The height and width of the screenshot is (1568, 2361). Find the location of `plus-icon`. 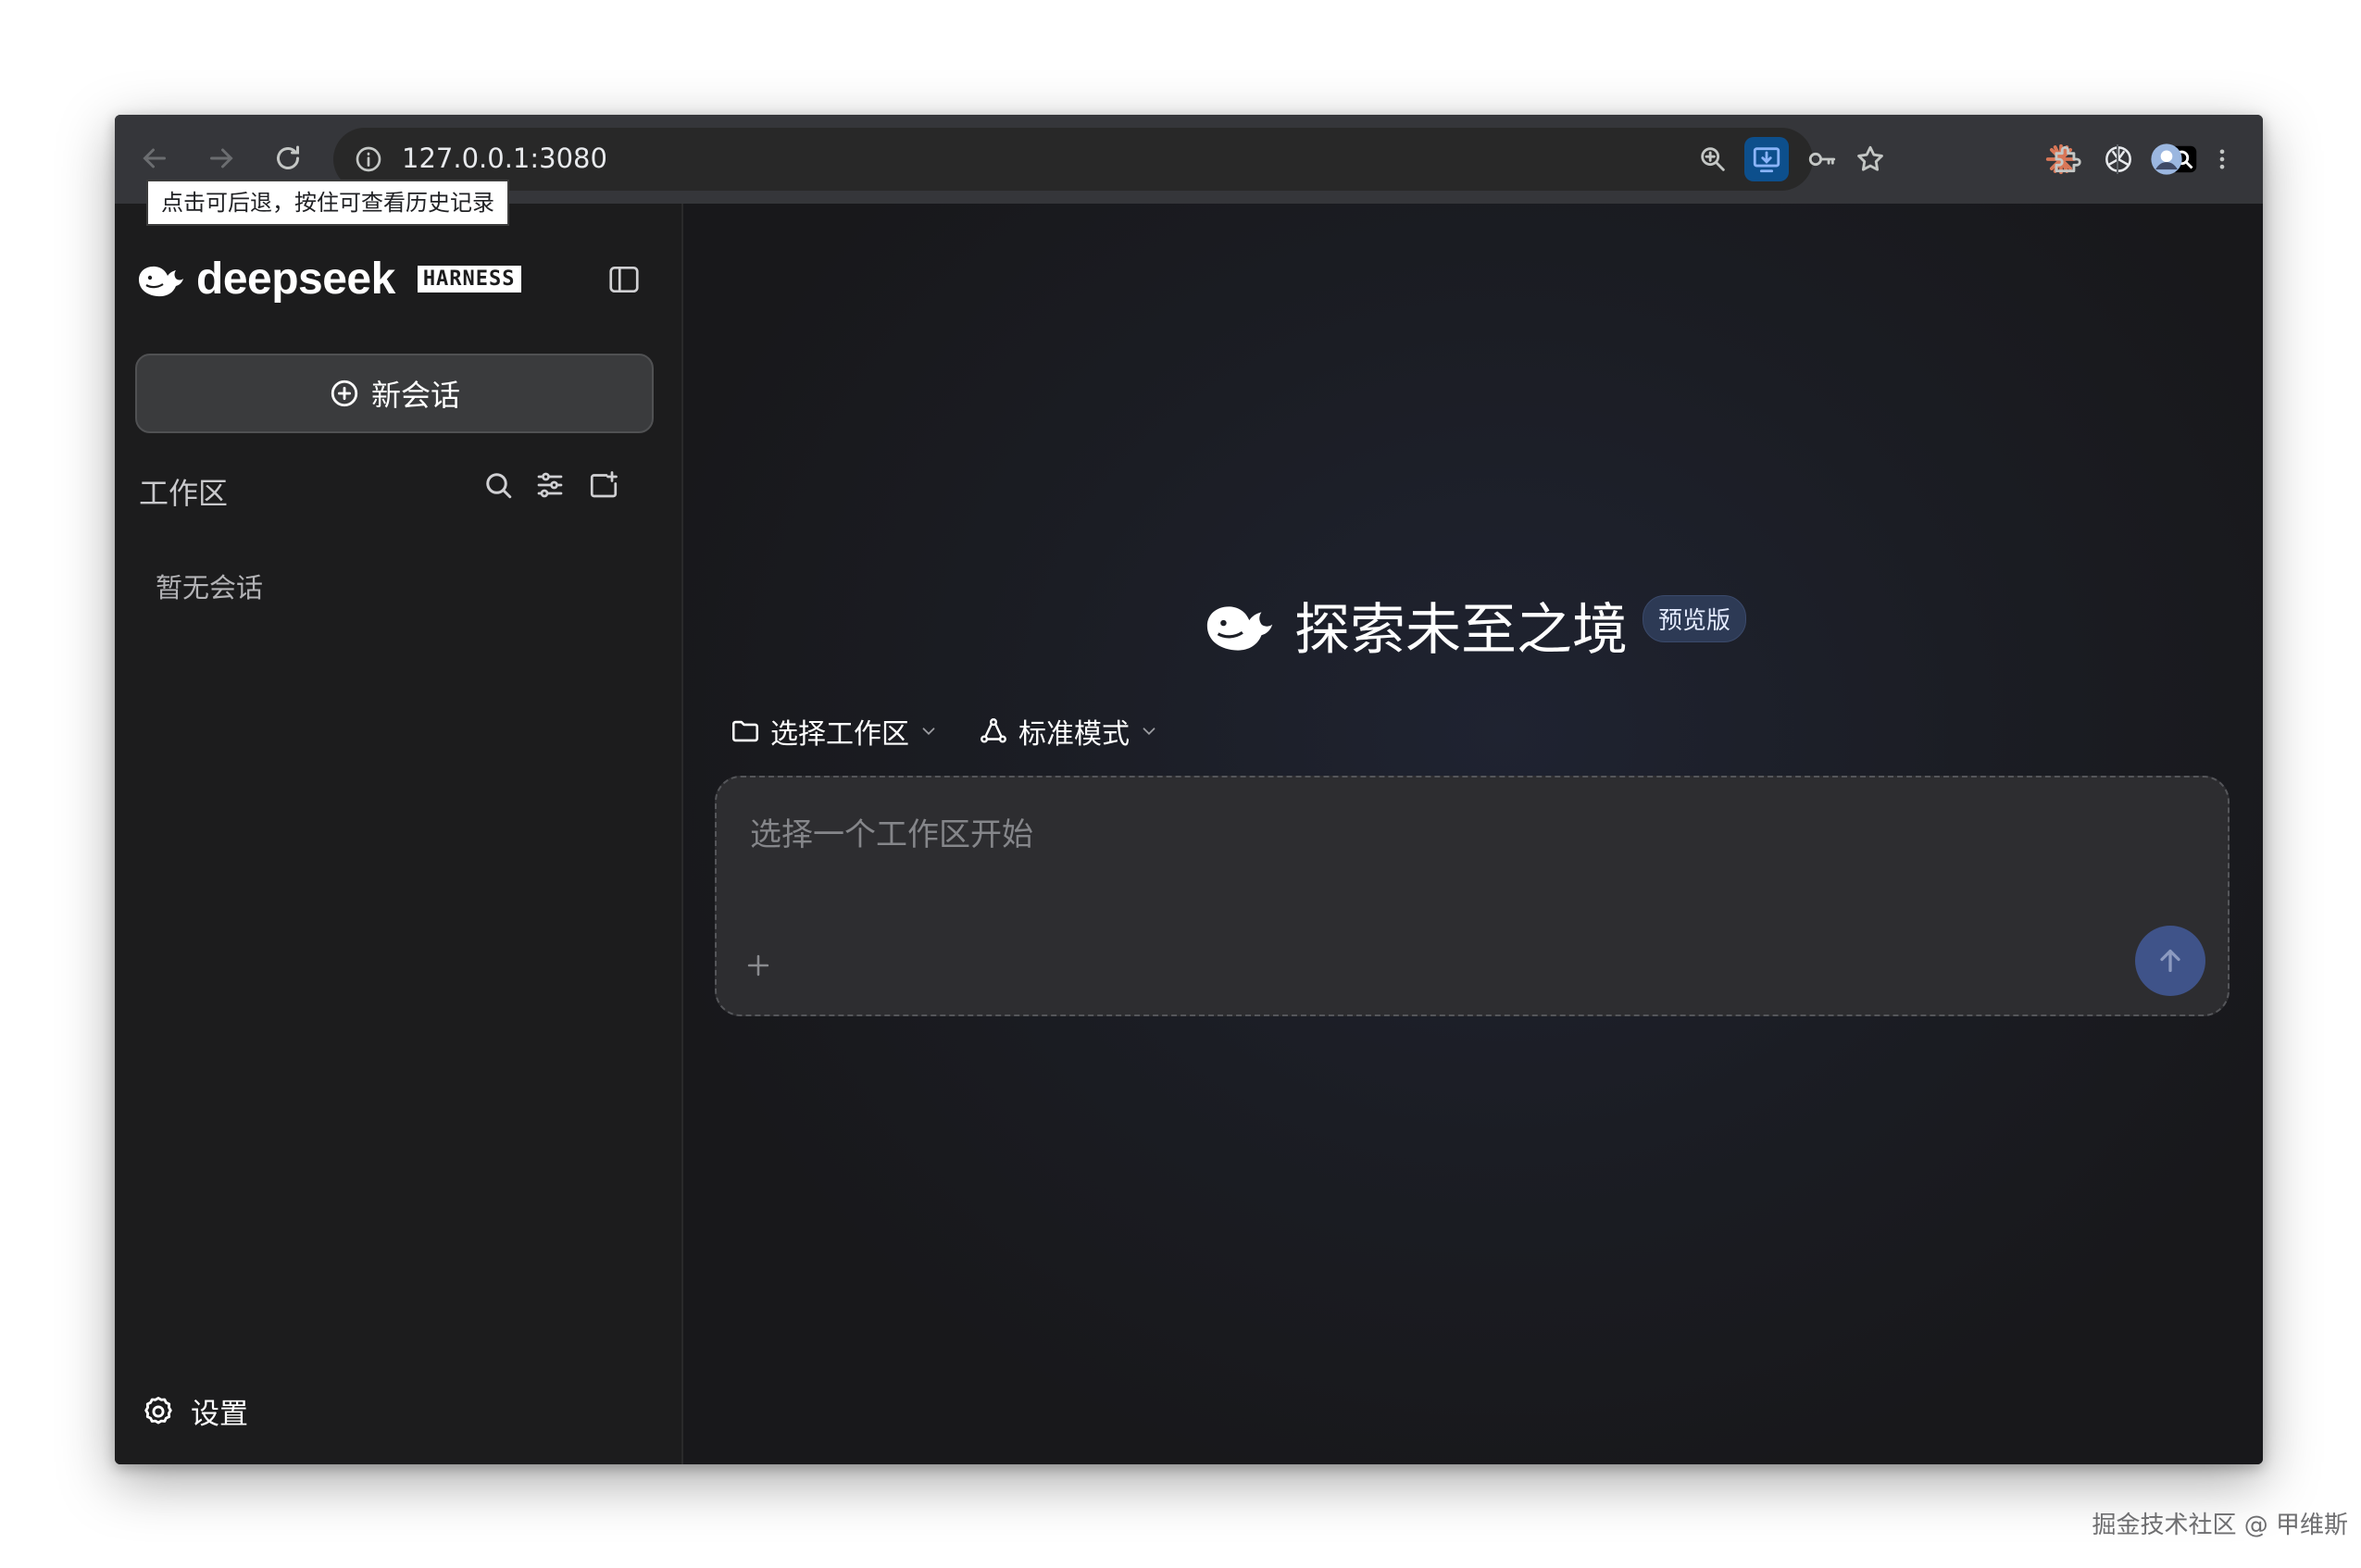

plus-icon is located at coordinates (758, 965).